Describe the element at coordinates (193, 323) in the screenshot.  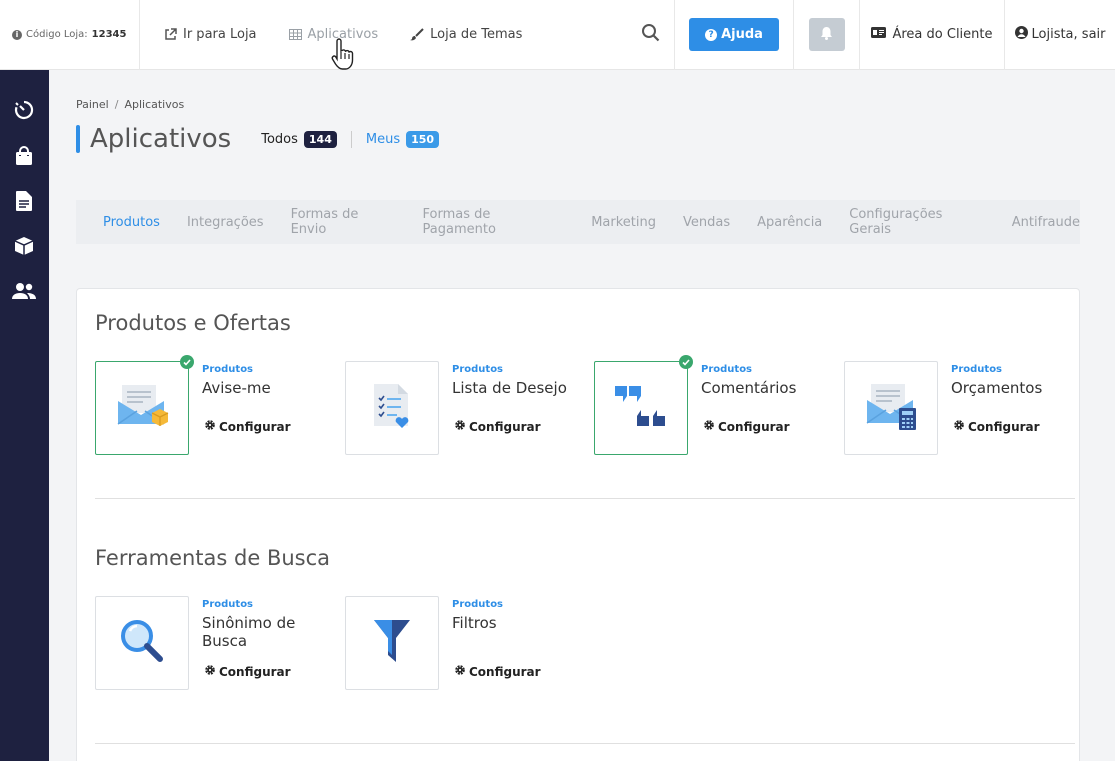
I see `section-title: Produtos e Ofertas` at that location.